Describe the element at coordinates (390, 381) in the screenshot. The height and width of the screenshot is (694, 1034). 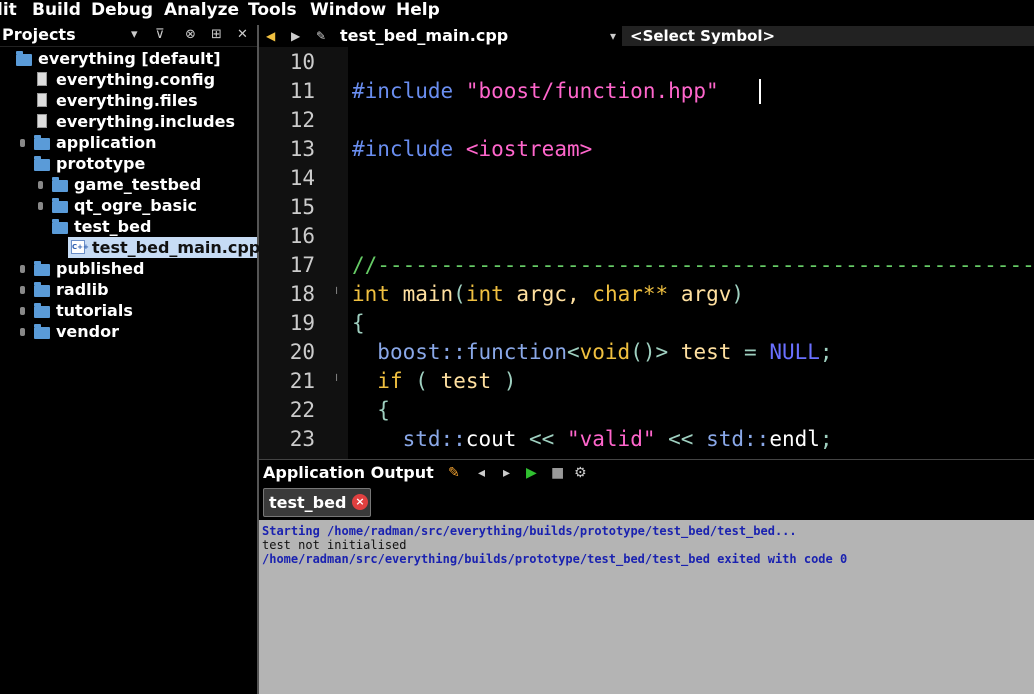
I see `keyword: if` at that location.